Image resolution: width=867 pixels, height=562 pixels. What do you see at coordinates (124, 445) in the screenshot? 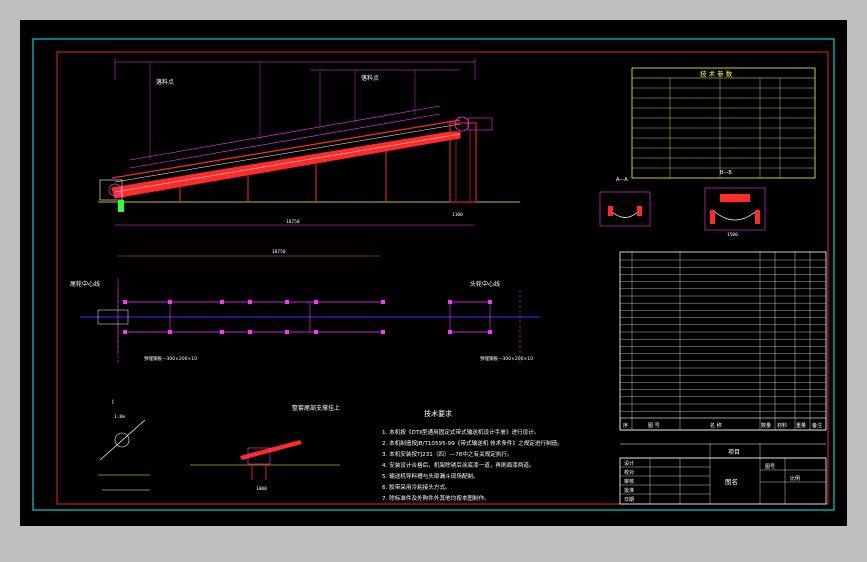
I see `detail-i: I 1.8m` at bounding box center [124, 445].